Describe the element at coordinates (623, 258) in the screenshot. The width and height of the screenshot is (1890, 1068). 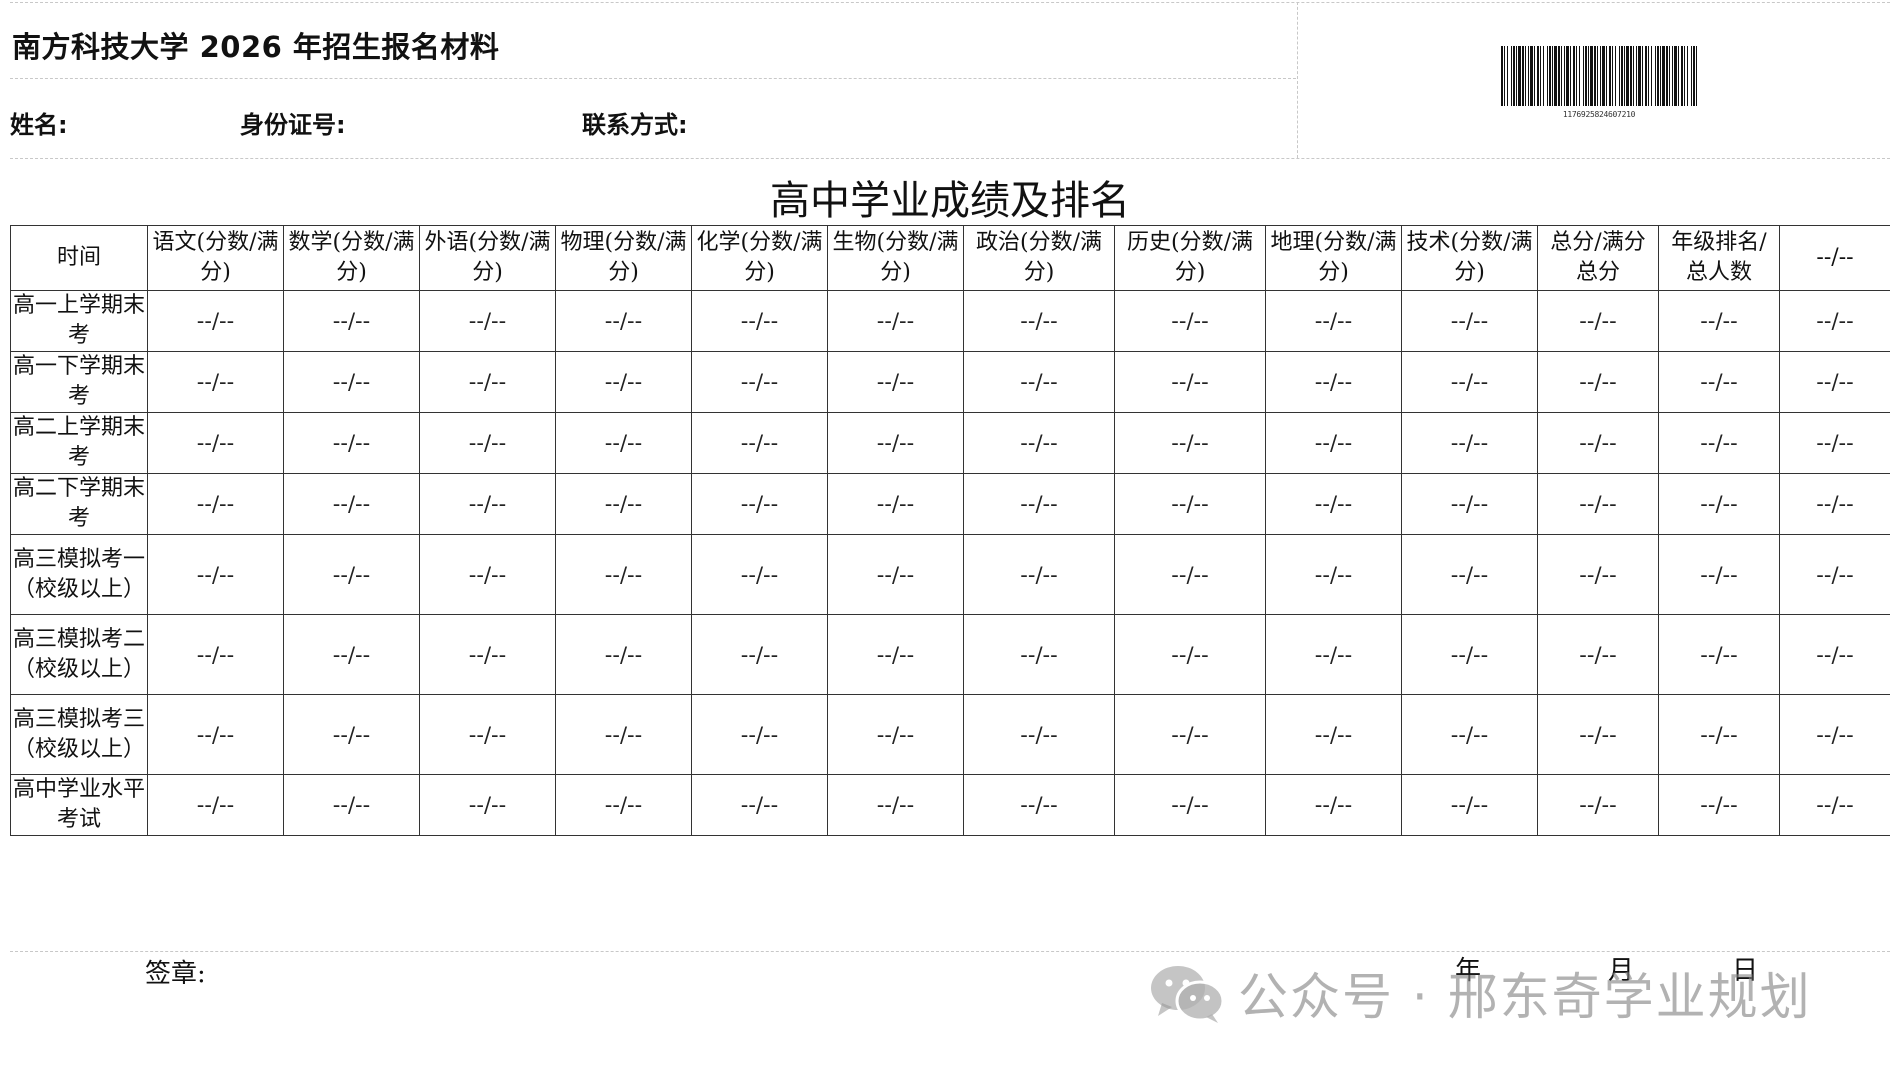
I see `column-header: 物理(分数/满分)` at that location.